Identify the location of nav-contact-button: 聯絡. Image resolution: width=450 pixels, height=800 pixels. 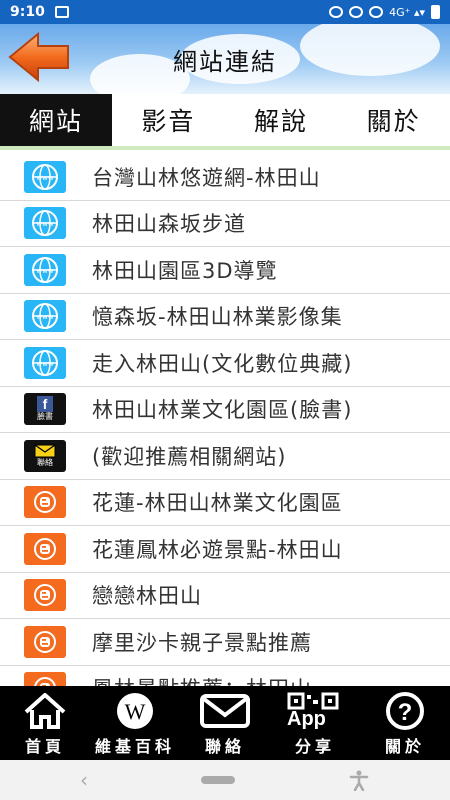
(225, 723).